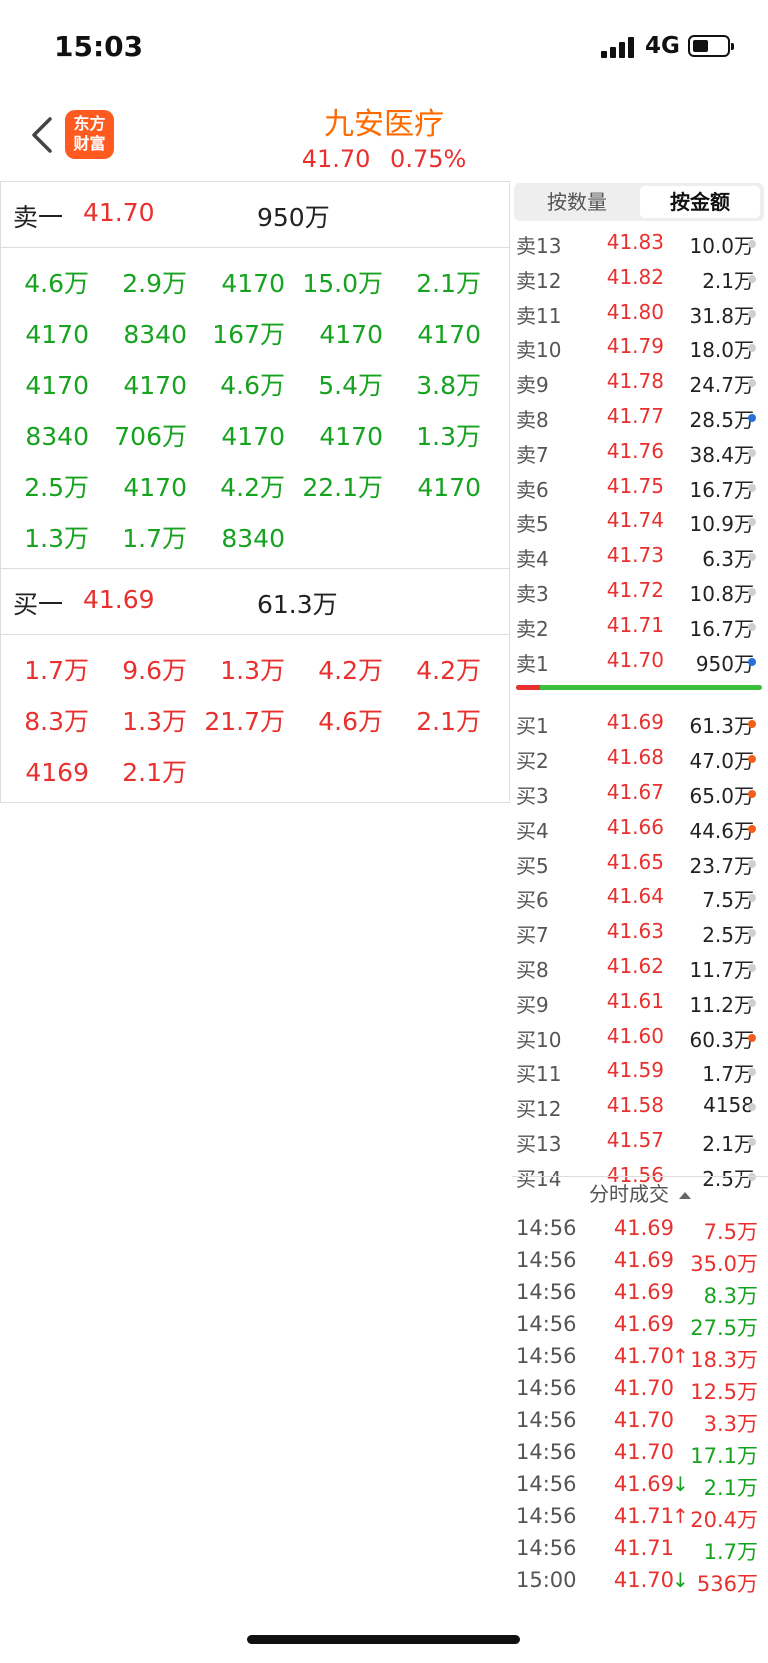 This screenshot has height=1663, width=768. I want to click on tab-by-amount: 按金额, so click(700, 202).